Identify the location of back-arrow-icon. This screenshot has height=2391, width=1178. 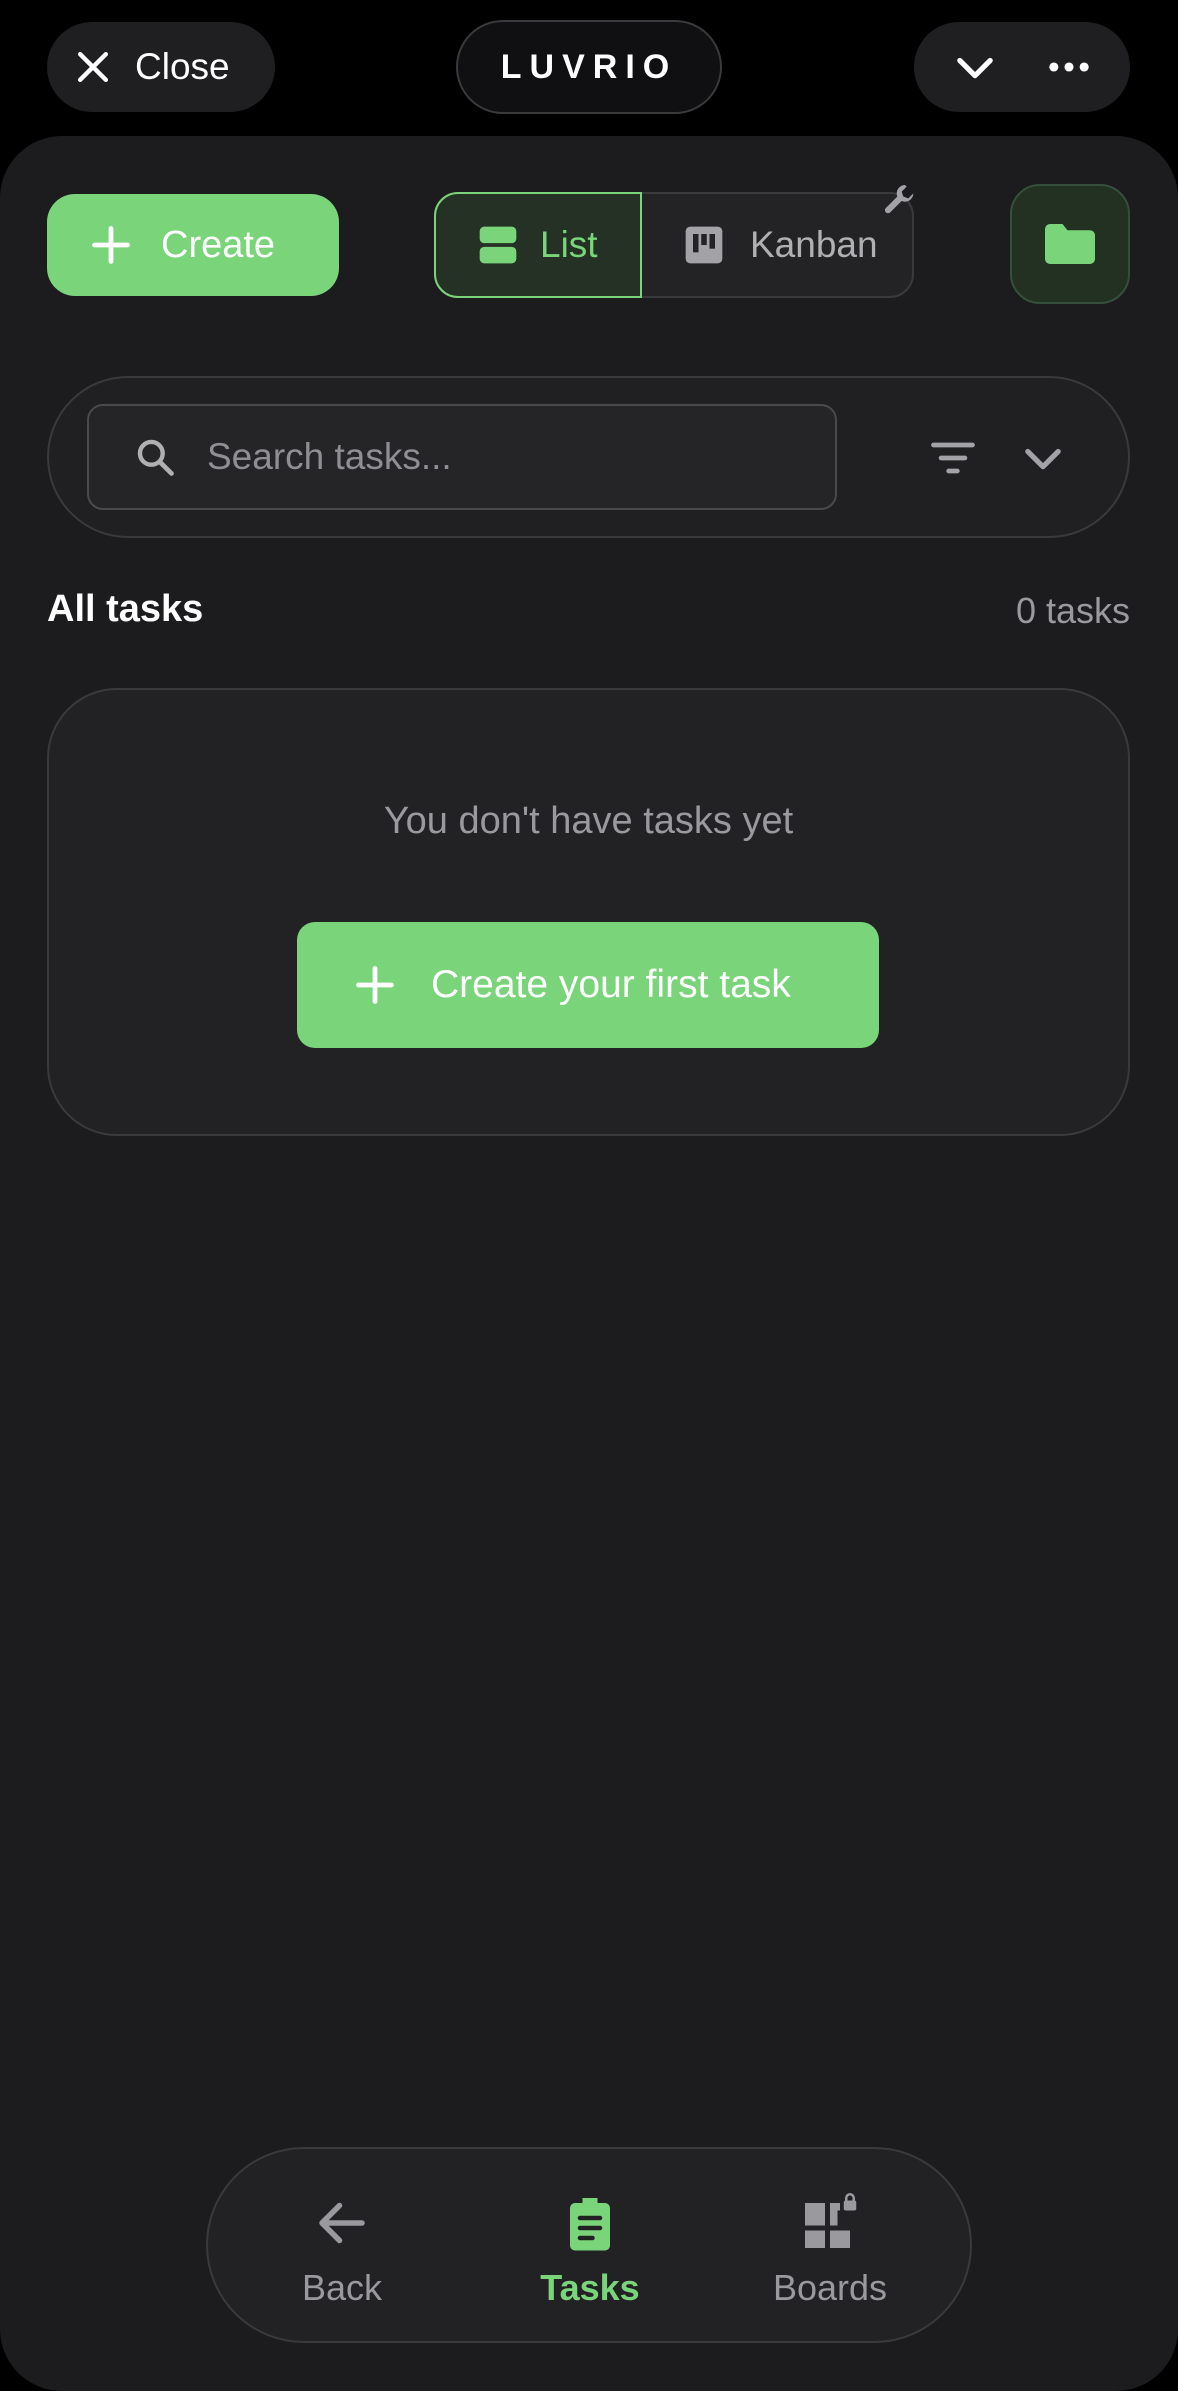
(342, 2223).